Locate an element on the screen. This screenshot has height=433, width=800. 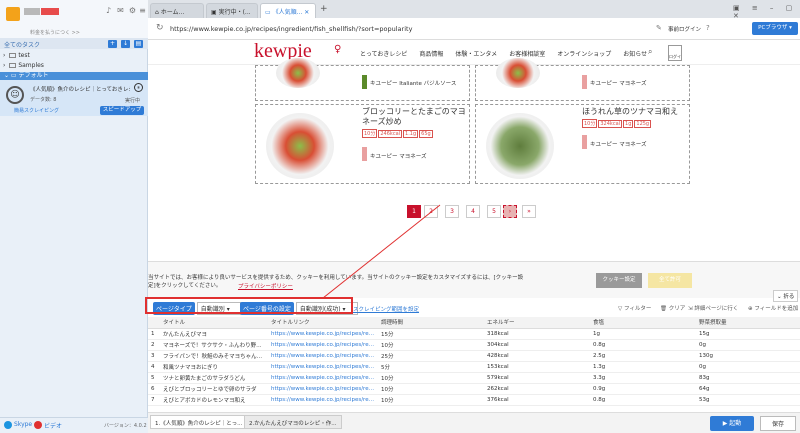
product-icon is located at coordinates (364, 82).